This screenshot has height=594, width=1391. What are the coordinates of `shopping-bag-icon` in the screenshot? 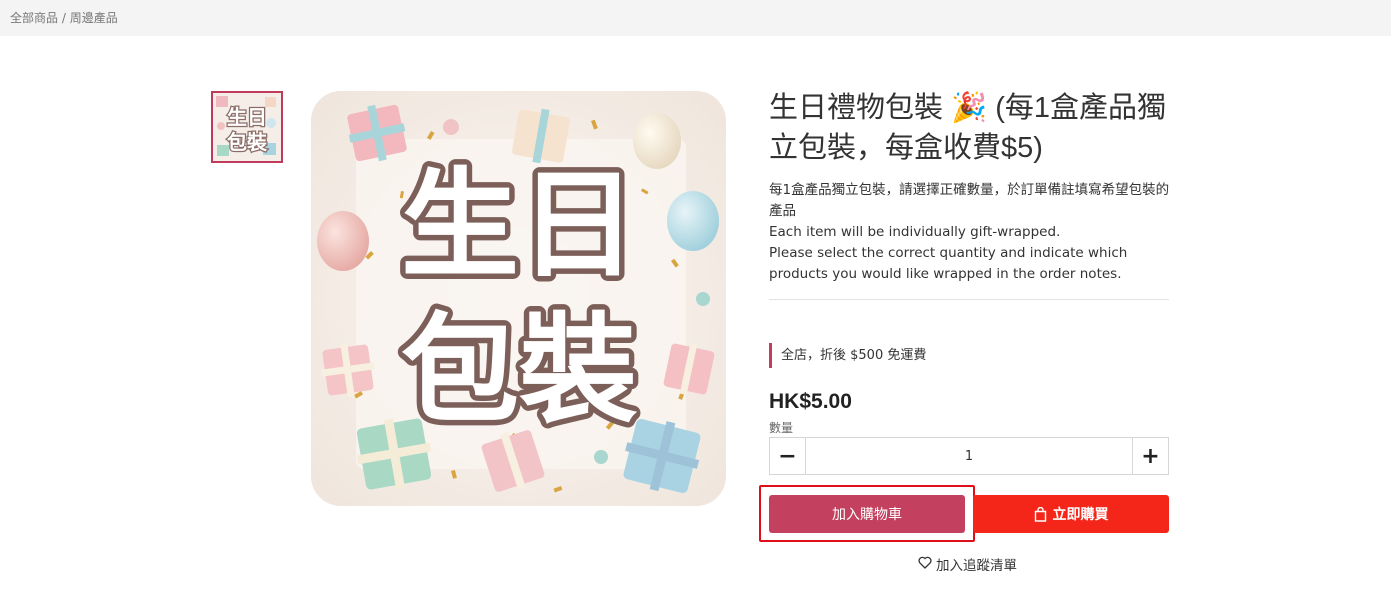 It's located at (1040, 514).